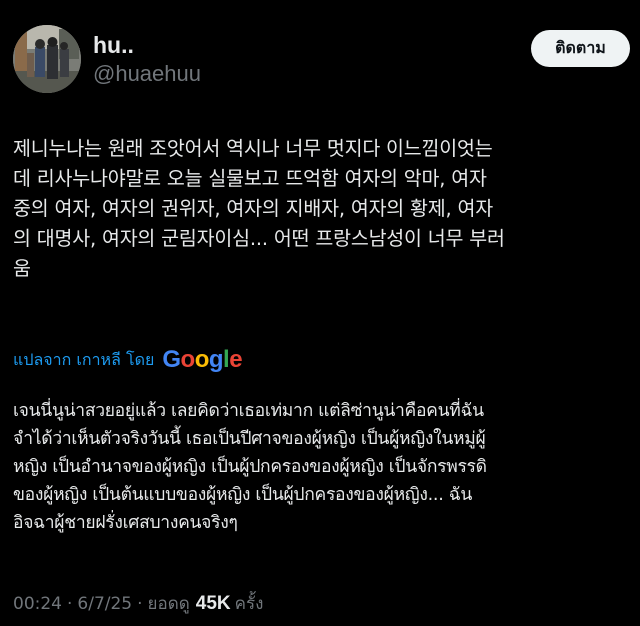  What do you see at coordinates (37, 604) in the screenshot?
I see `tweet-time: 00:24` at bounding box center [37, 604].